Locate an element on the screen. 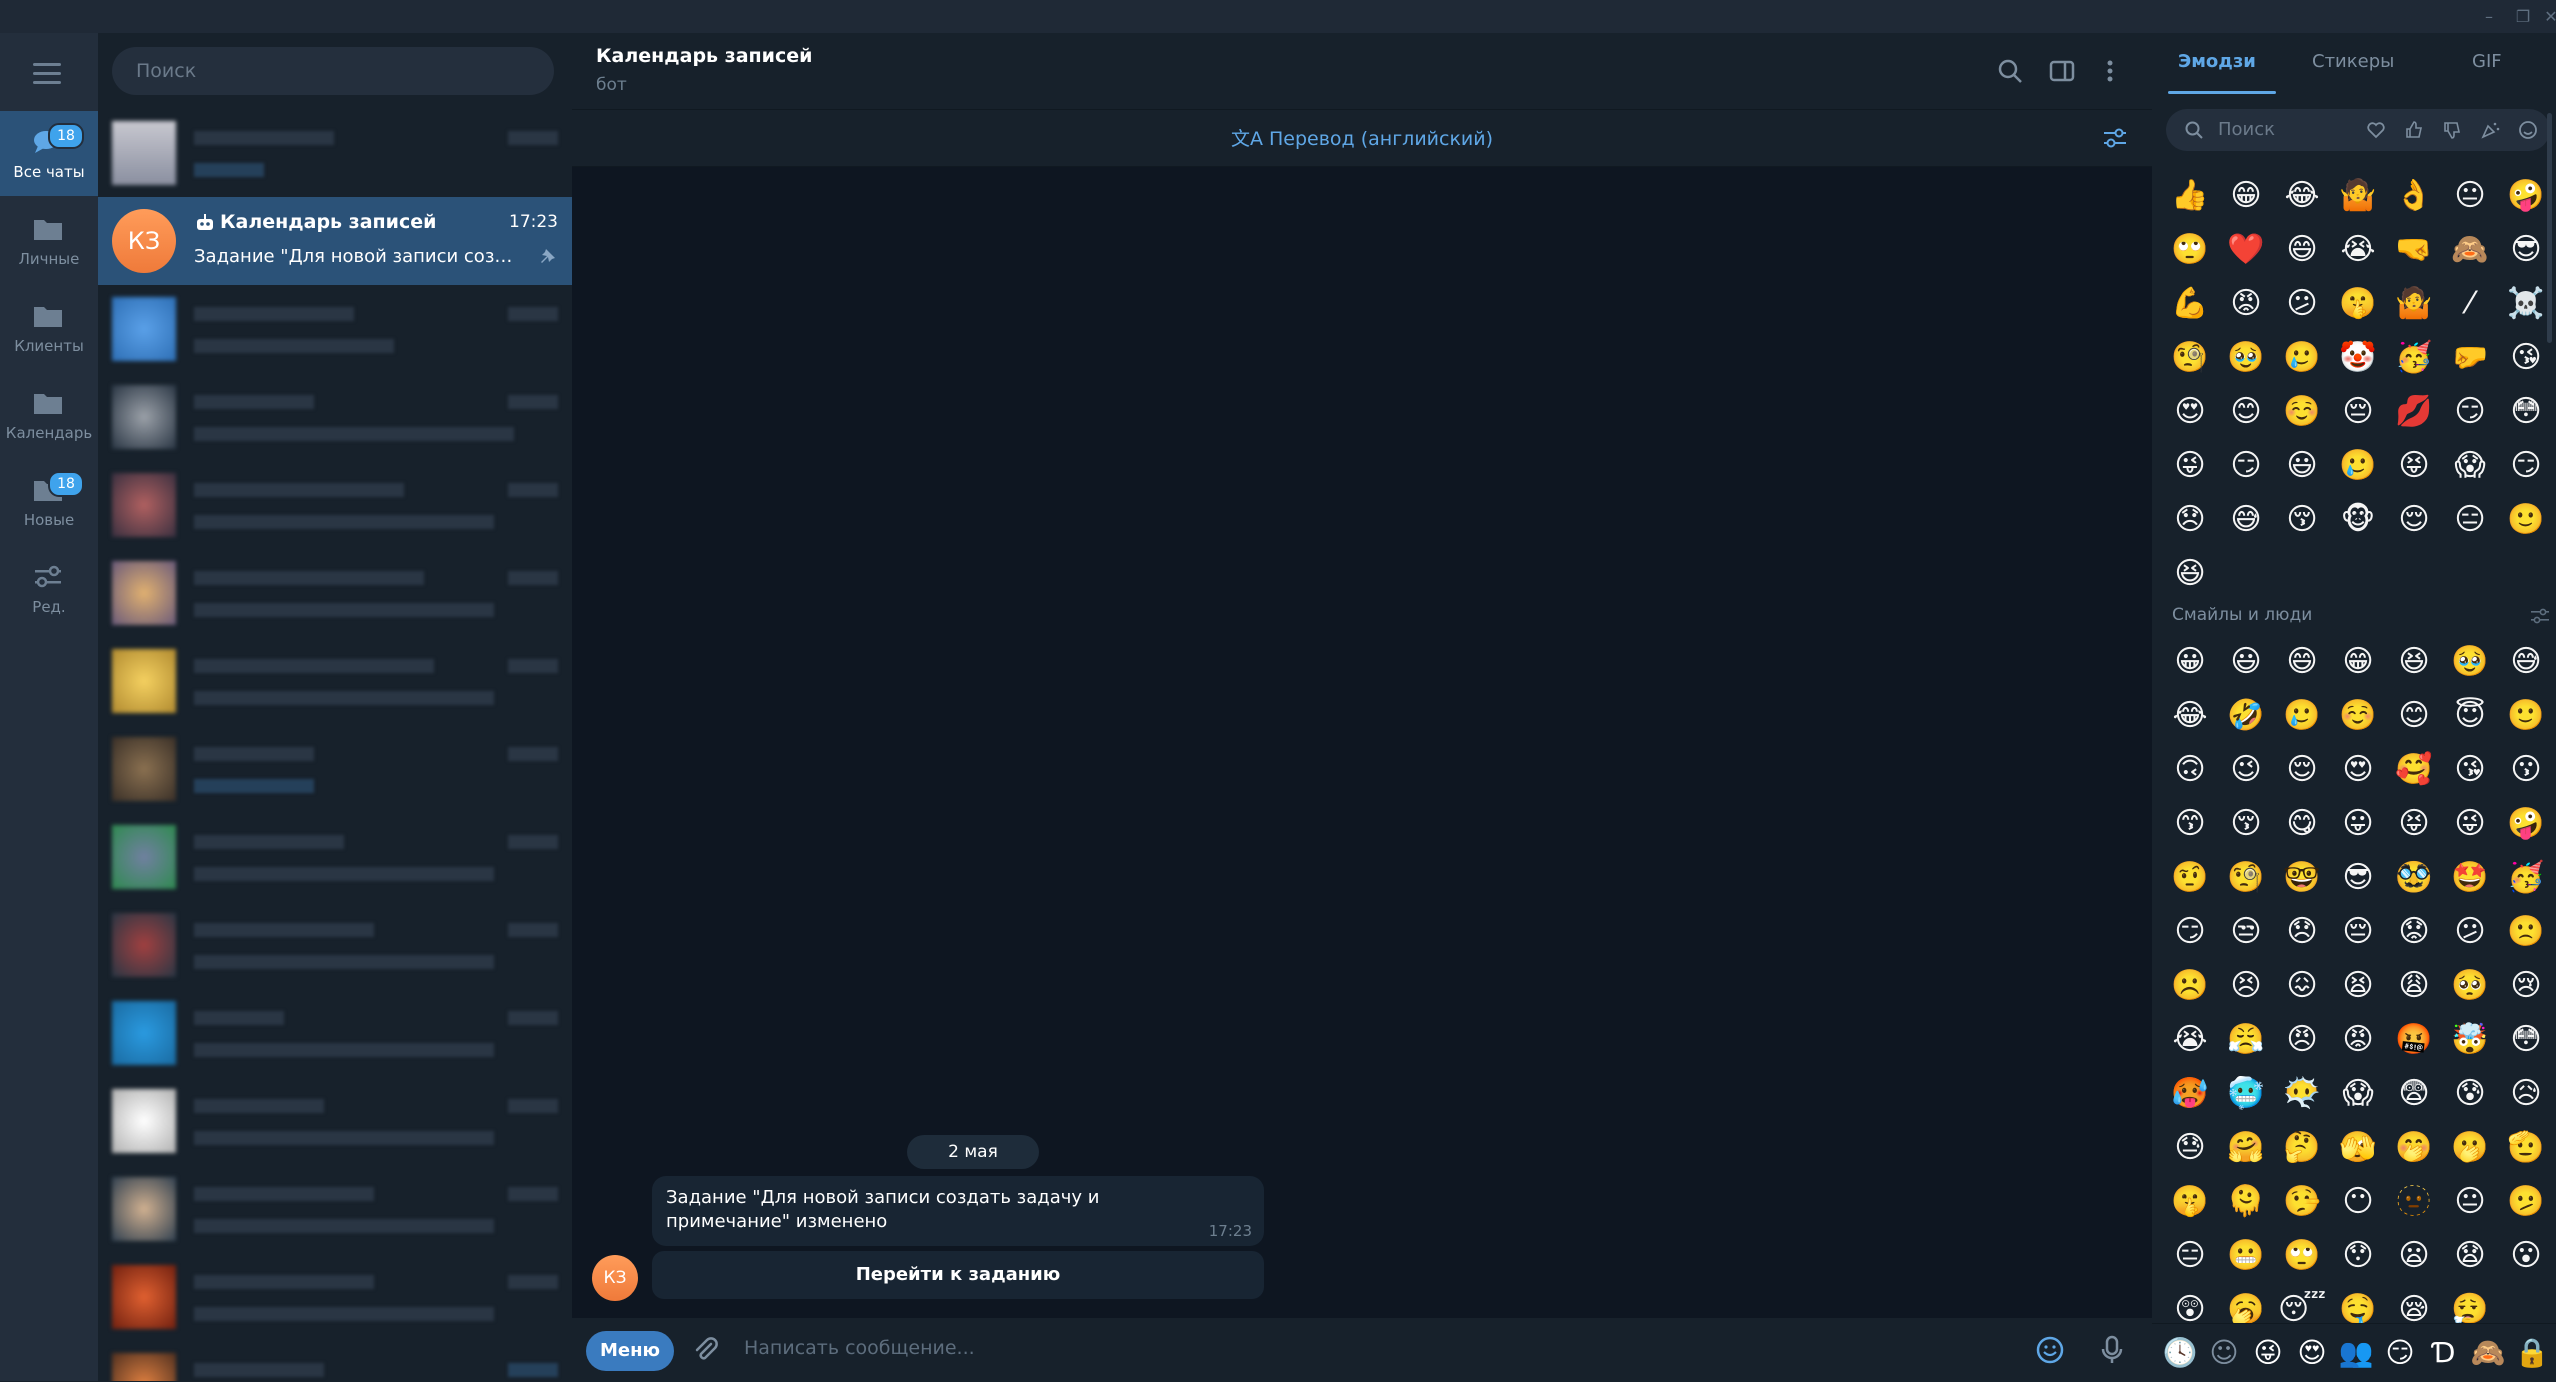 This screenshot has width=2556, height=1382. emoji-item: 😣 is located at coordinates (2246, 986).